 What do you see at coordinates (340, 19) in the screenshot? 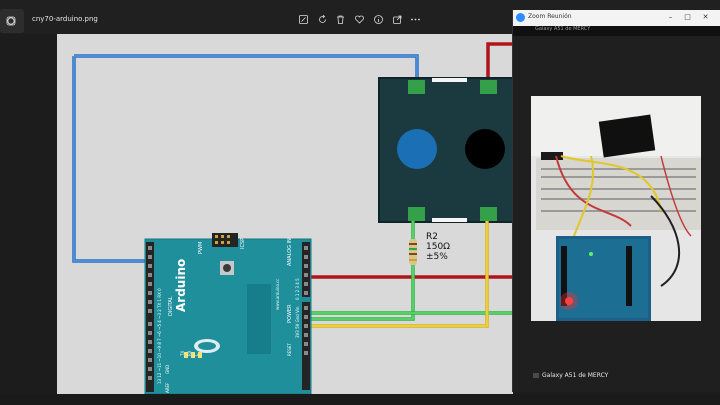
I see `trash-icon` at bounding box center [340, 19].